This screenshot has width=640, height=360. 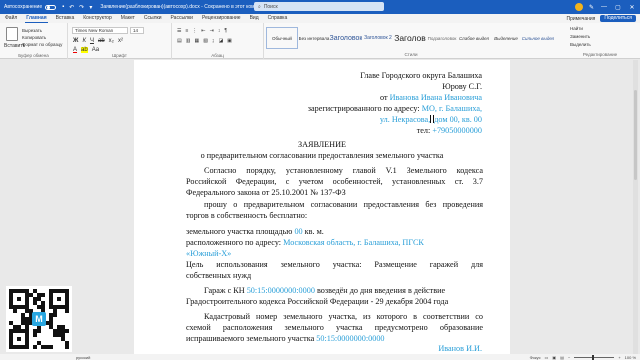 I want to click on style-emphasis: Выделение, so click(x=506, y=38).